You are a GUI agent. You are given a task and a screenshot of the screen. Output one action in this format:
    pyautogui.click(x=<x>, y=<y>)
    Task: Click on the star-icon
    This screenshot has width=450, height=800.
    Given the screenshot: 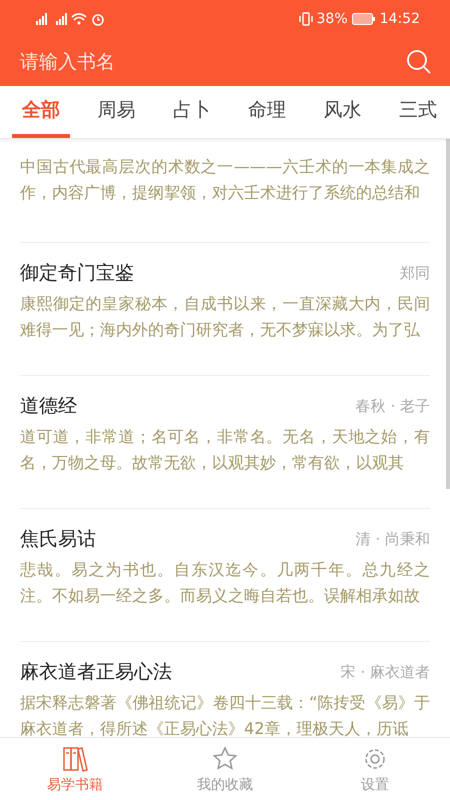 What is the action you would take?
    pyautogui.click(x=225, y=758)
    